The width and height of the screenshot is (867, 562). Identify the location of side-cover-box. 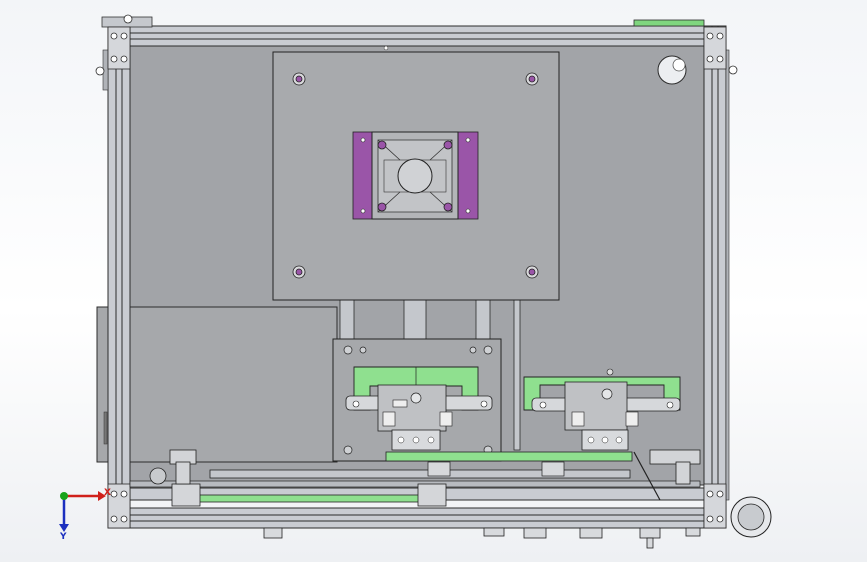
(217, 384).